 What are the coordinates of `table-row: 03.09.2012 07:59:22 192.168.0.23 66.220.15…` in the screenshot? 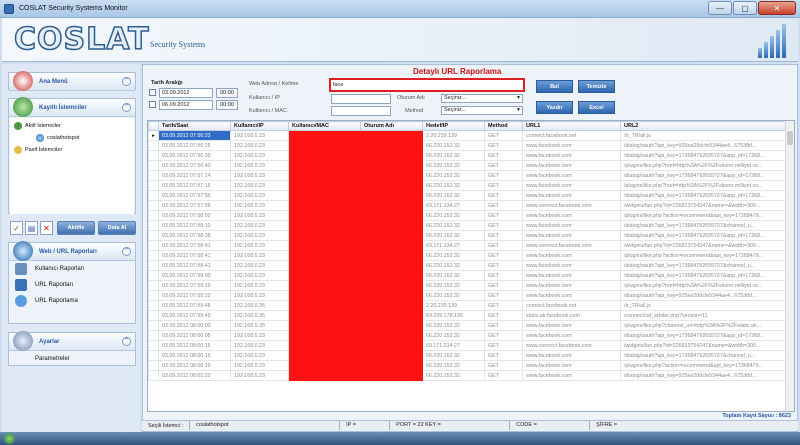 It's located at (467, 295).